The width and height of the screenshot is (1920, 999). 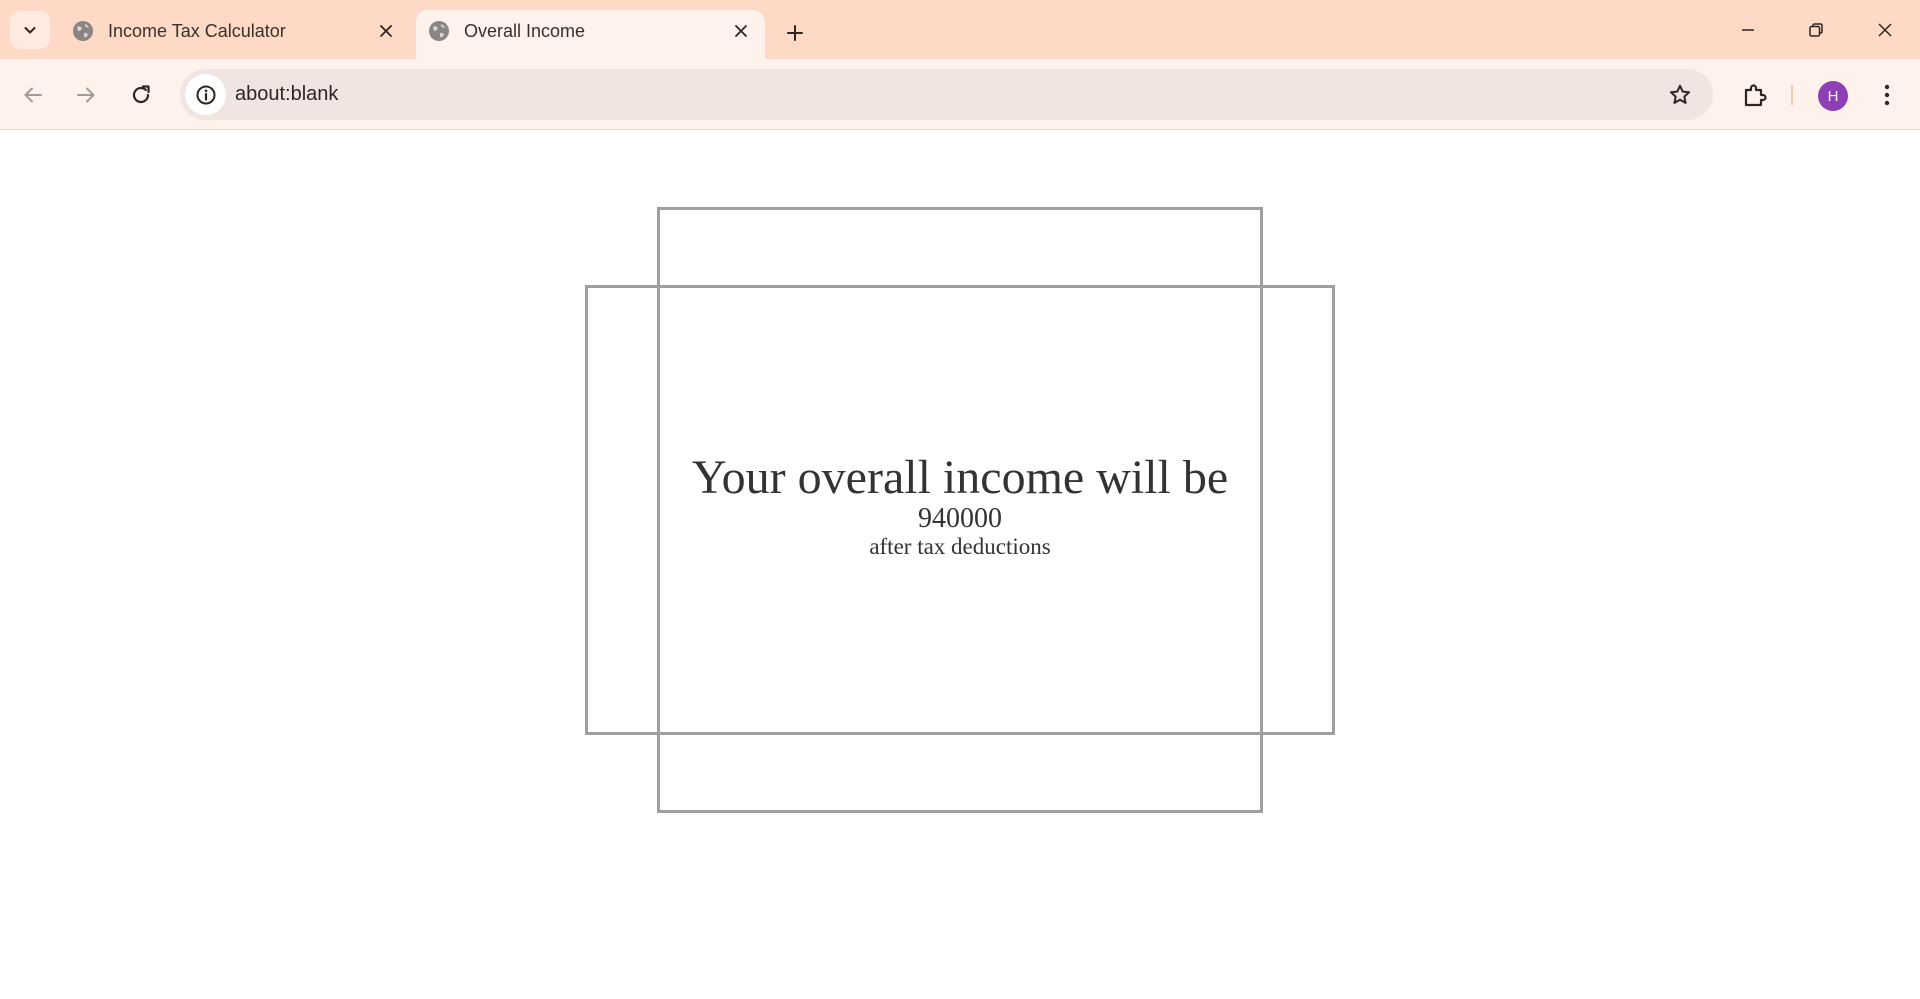 What do you see at coordinates (525, 31) in the screenshot?
I see `tab-title: Overall Income` at bounding box center [525, 31].